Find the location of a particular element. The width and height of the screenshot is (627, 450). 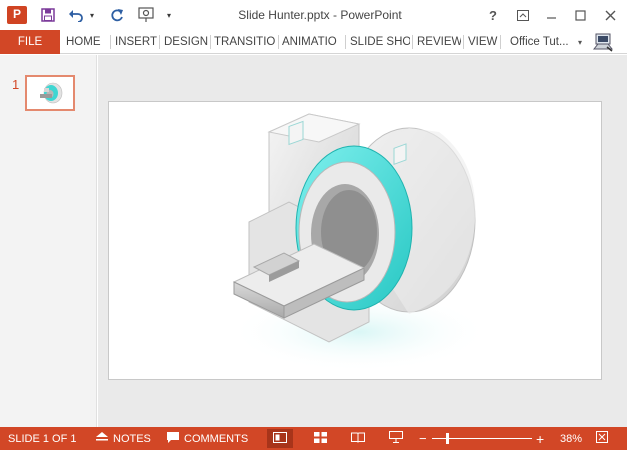

comment-icon is located at coordinates (173, 438).